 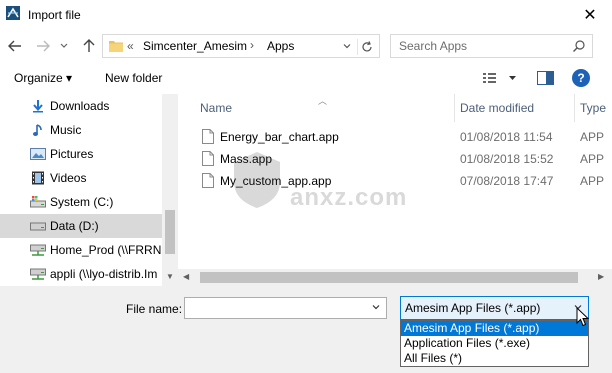 I want to click on horizontal-scrollbar: ◀ ▶, so click(x=395, y=277).